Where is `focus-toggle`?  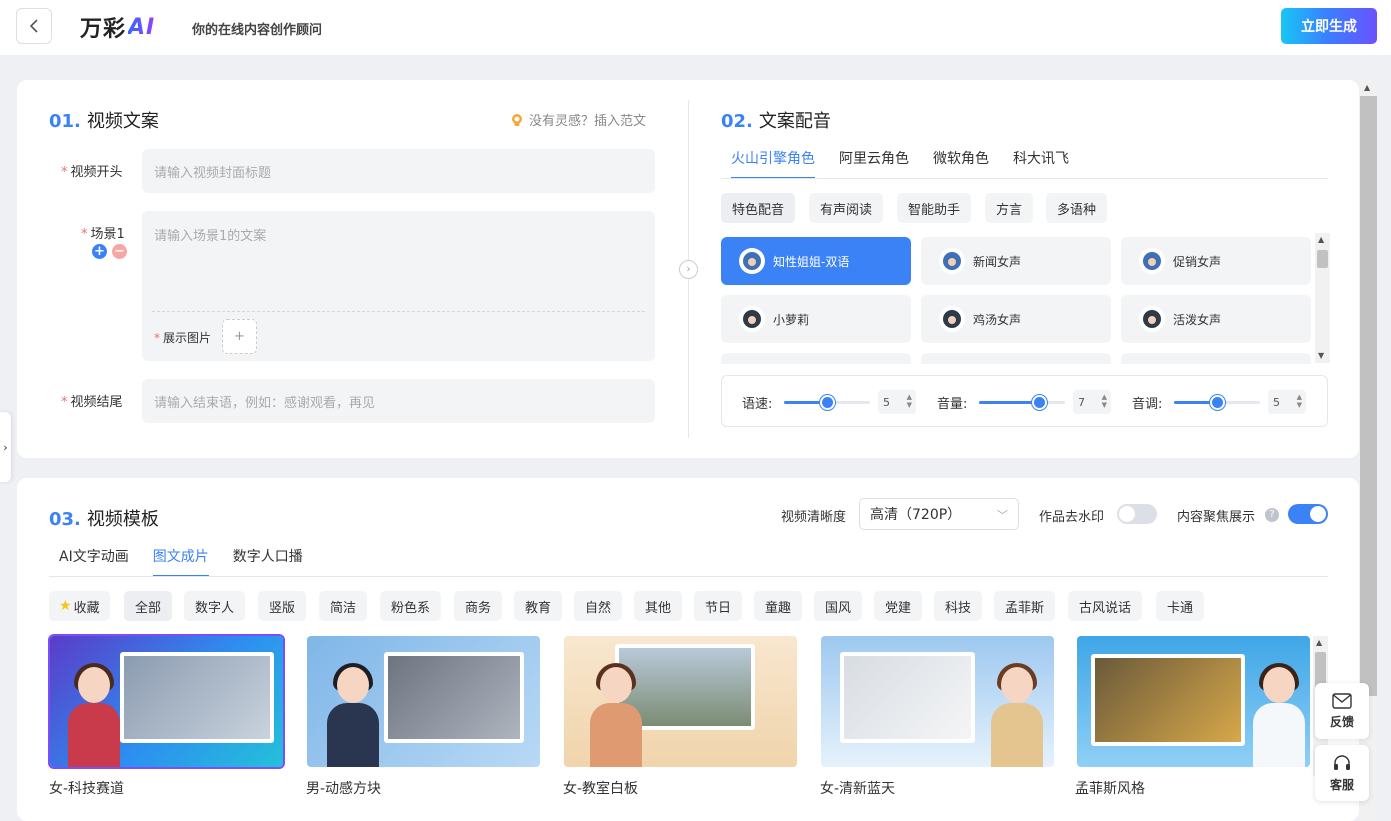 focus-toggle is located at coordinates (1308, 514).